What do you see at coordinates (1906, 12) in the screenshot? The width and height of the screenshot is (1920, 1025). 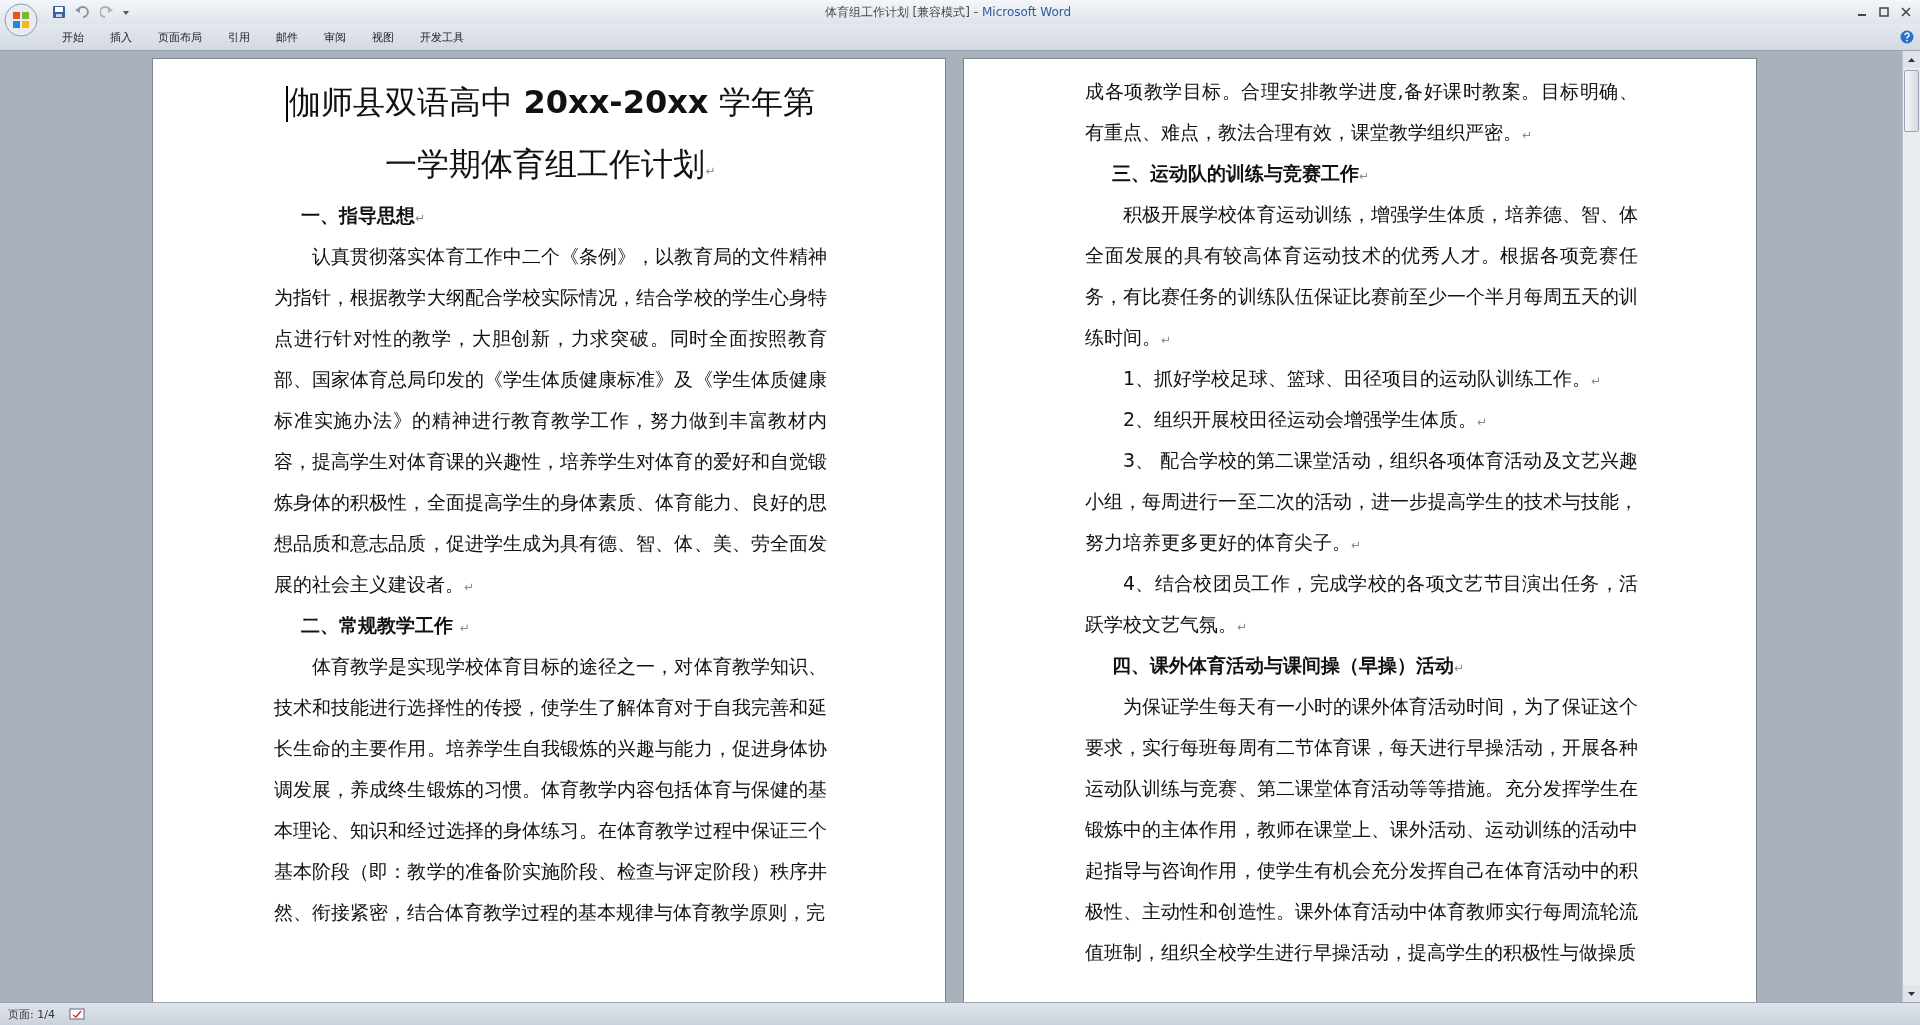 I see `close-icon` at bounding box center [1906, 12].